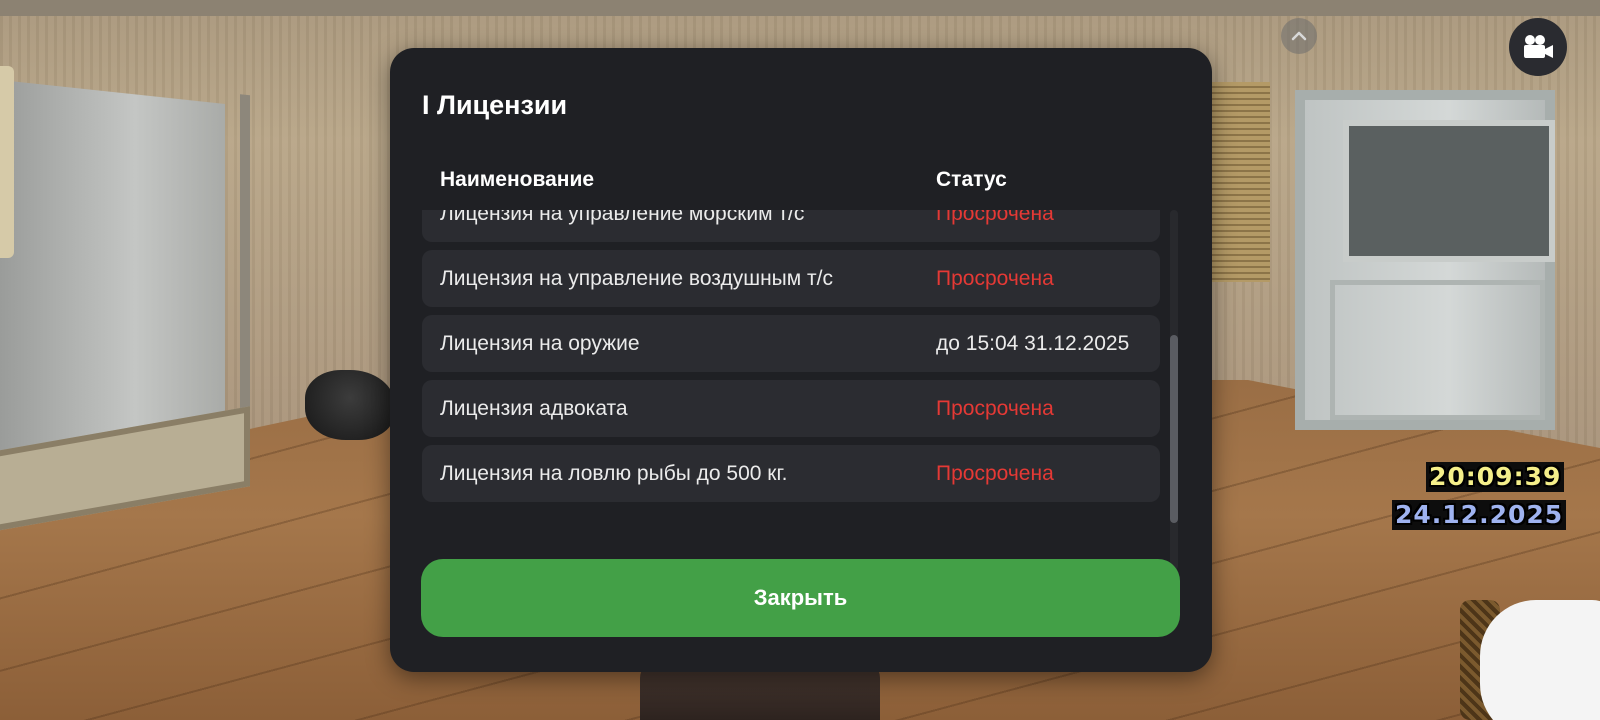  I want to click on license-name: Лицензия на оружие, so click(540, 343).